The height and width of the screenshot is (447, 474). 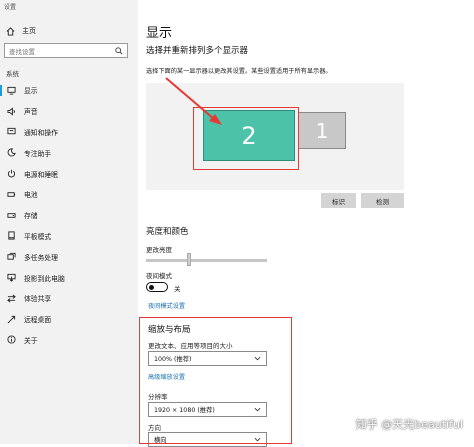 I want to click on watermark-text: 知乎 @天光beautiful, so click(x=409, y=424).